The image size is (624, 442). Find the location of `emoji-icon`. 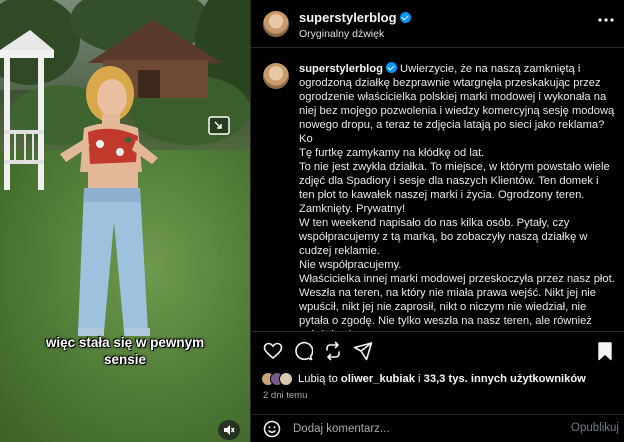

emoji-icon is located at coordinates (272, 429).